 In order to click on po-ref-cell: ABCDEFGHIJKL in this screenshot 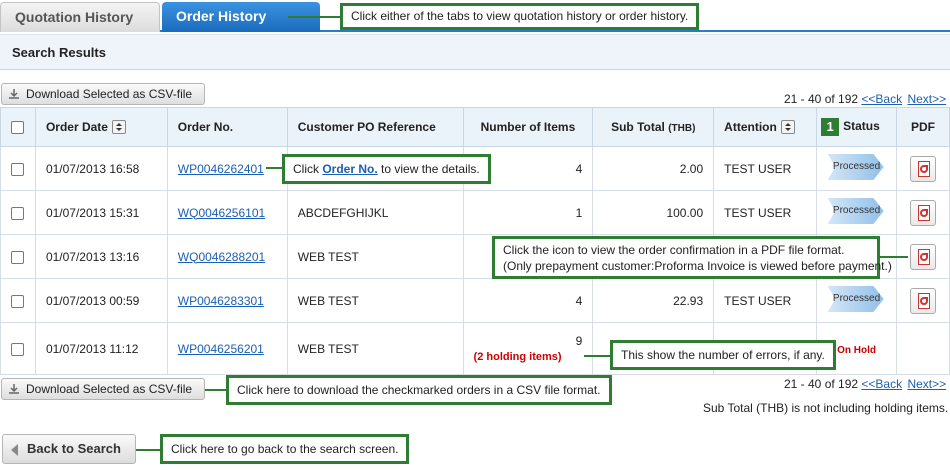, I will do `click(375, 212)`.